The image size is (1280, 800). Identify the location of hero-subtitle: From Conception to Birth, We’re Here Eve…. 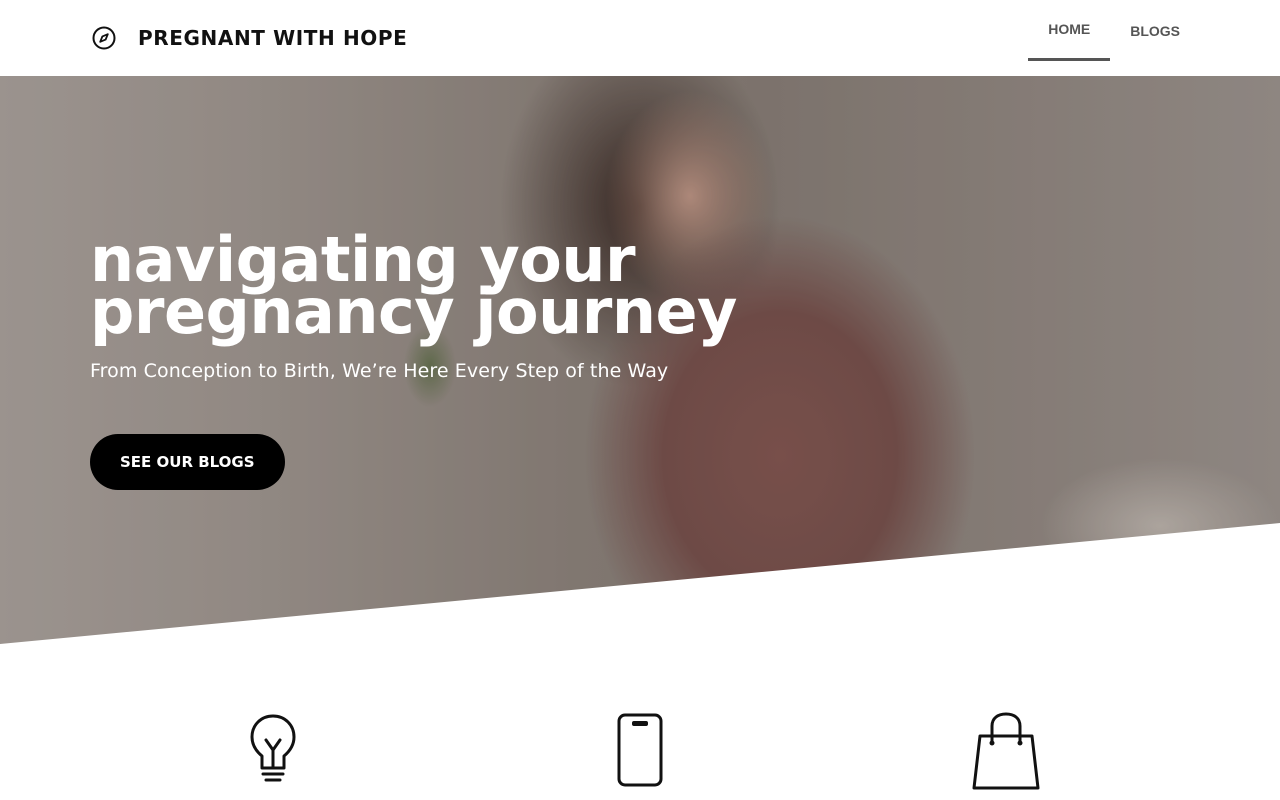
(379, 371).